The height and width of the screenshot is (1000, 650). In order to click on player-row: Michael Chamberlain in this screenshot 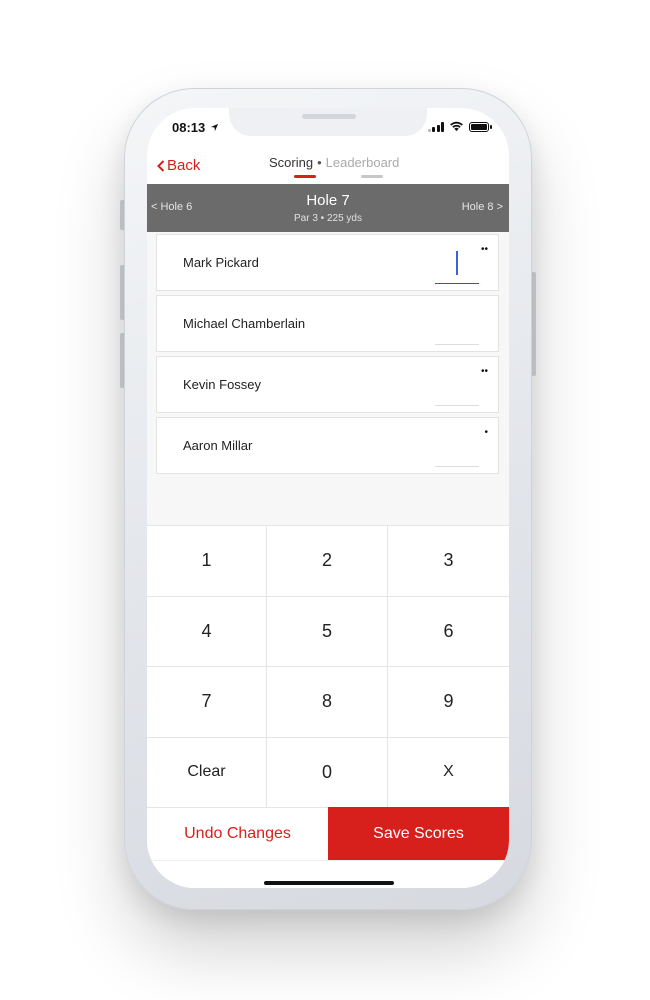, I will do `click(327, 323)`.